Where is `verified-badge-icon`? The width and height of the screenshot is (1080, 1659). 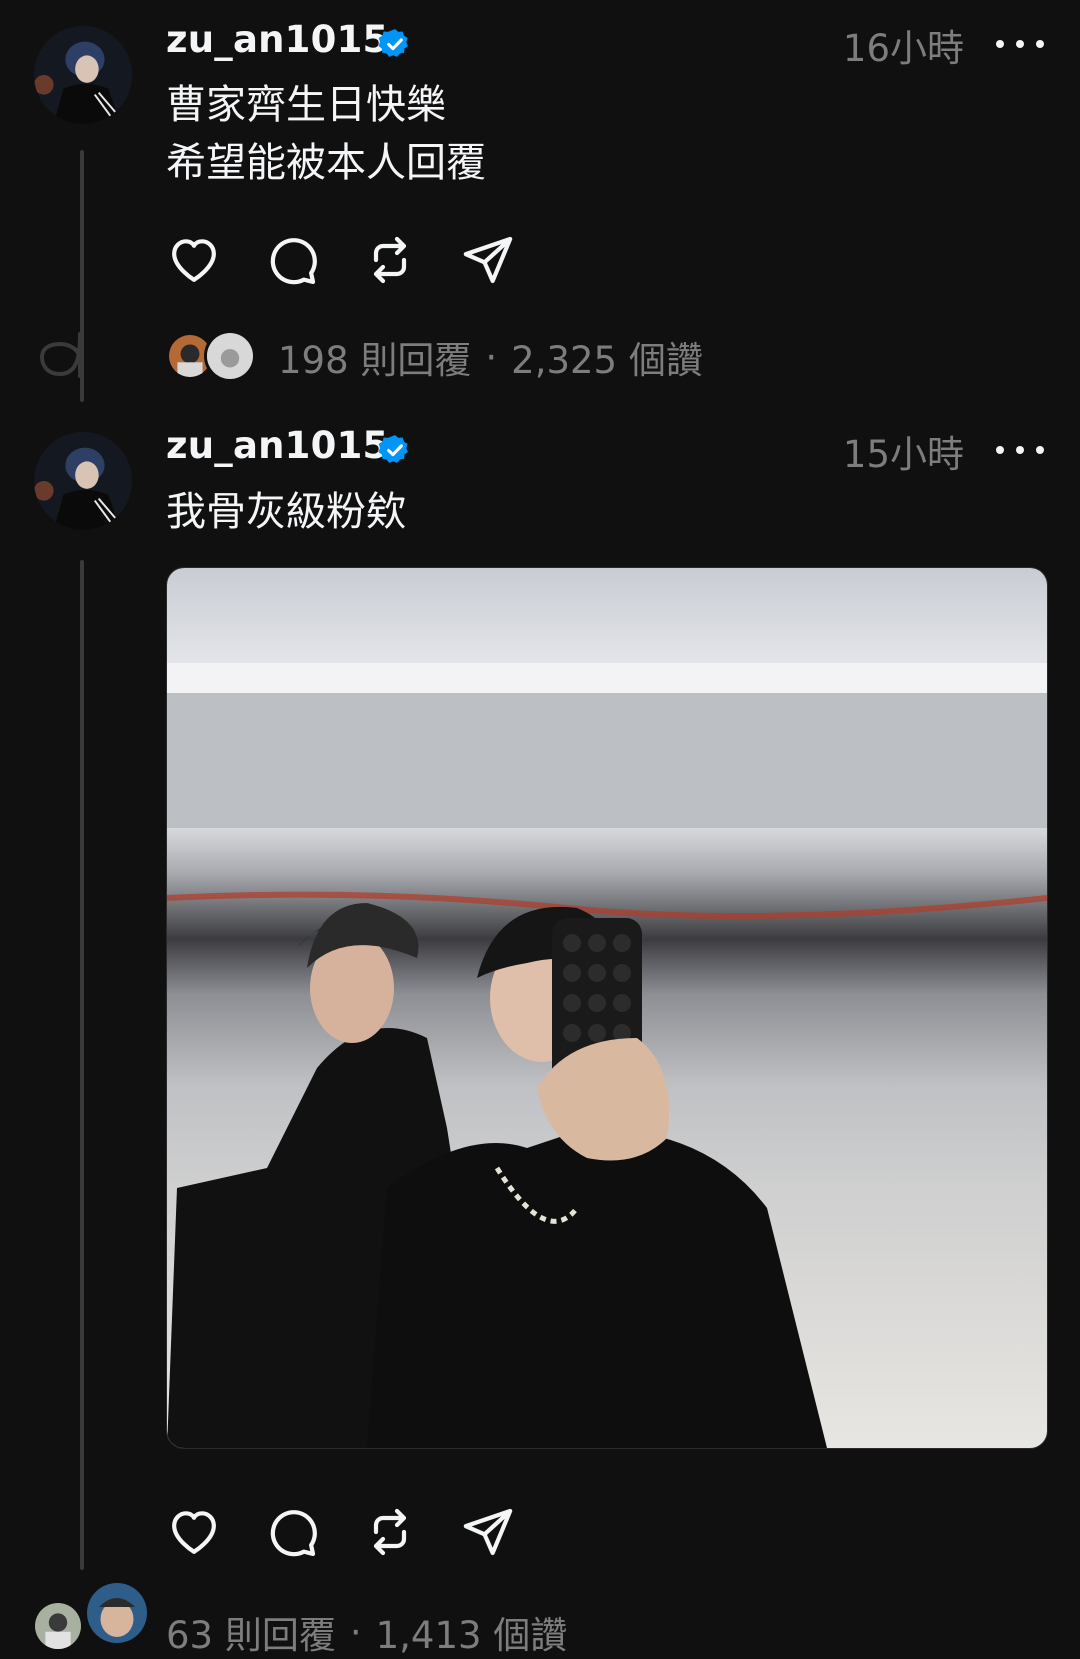 verified-badge-icon is located at coordinates (393, 449).